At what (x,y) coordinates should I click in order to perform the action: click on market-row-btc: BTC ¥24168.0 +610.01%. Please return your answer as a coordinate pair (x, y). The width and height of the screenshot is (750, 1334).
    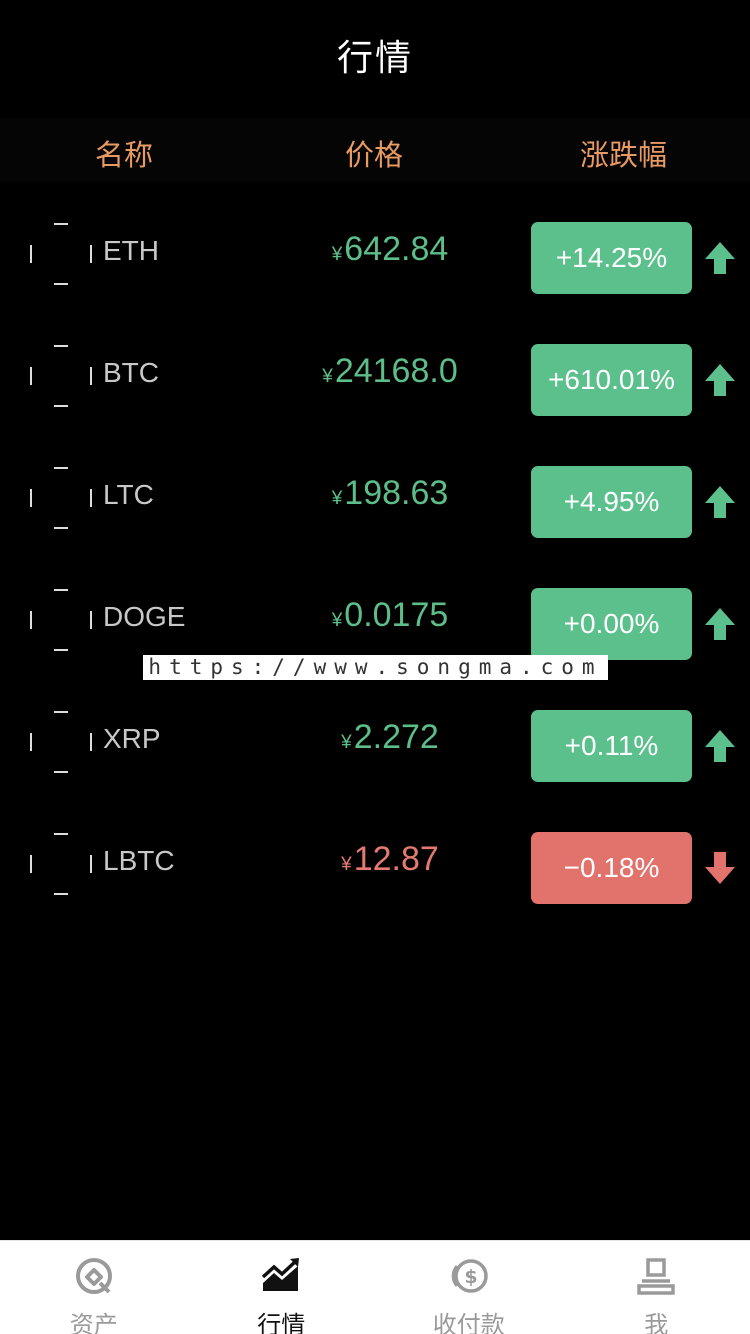
    Looking at the image, I should click on (375, 373).